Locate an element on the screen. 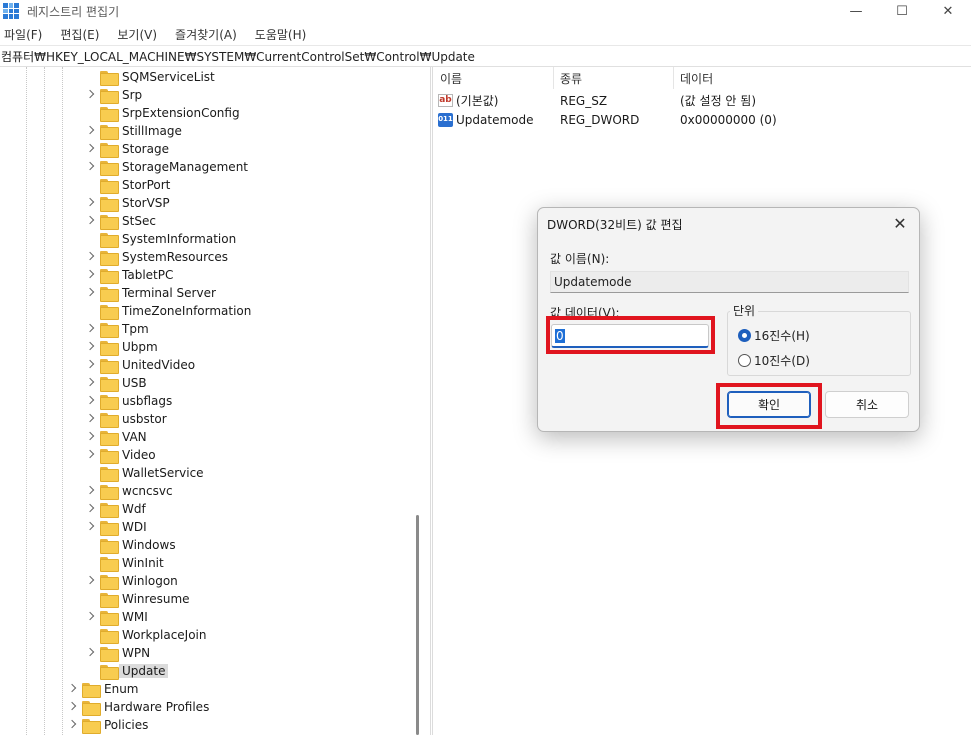 This screenshot has width=971, height=735. tree-item: WinInit is located at coordinates (125, 563).